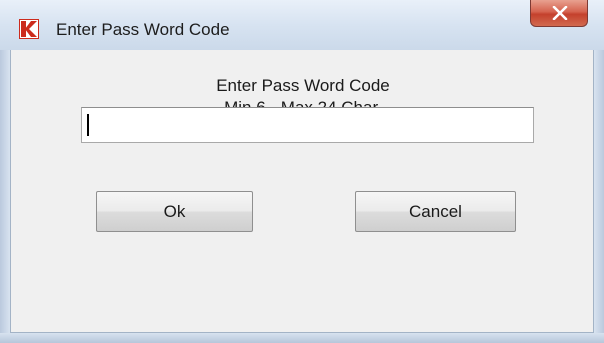 The height and width of the screenshot is (343, 604). Describe the element at coordinates (143, 29) in the screenshot. I see `window-title: Enter Pass Word Code` at that location.